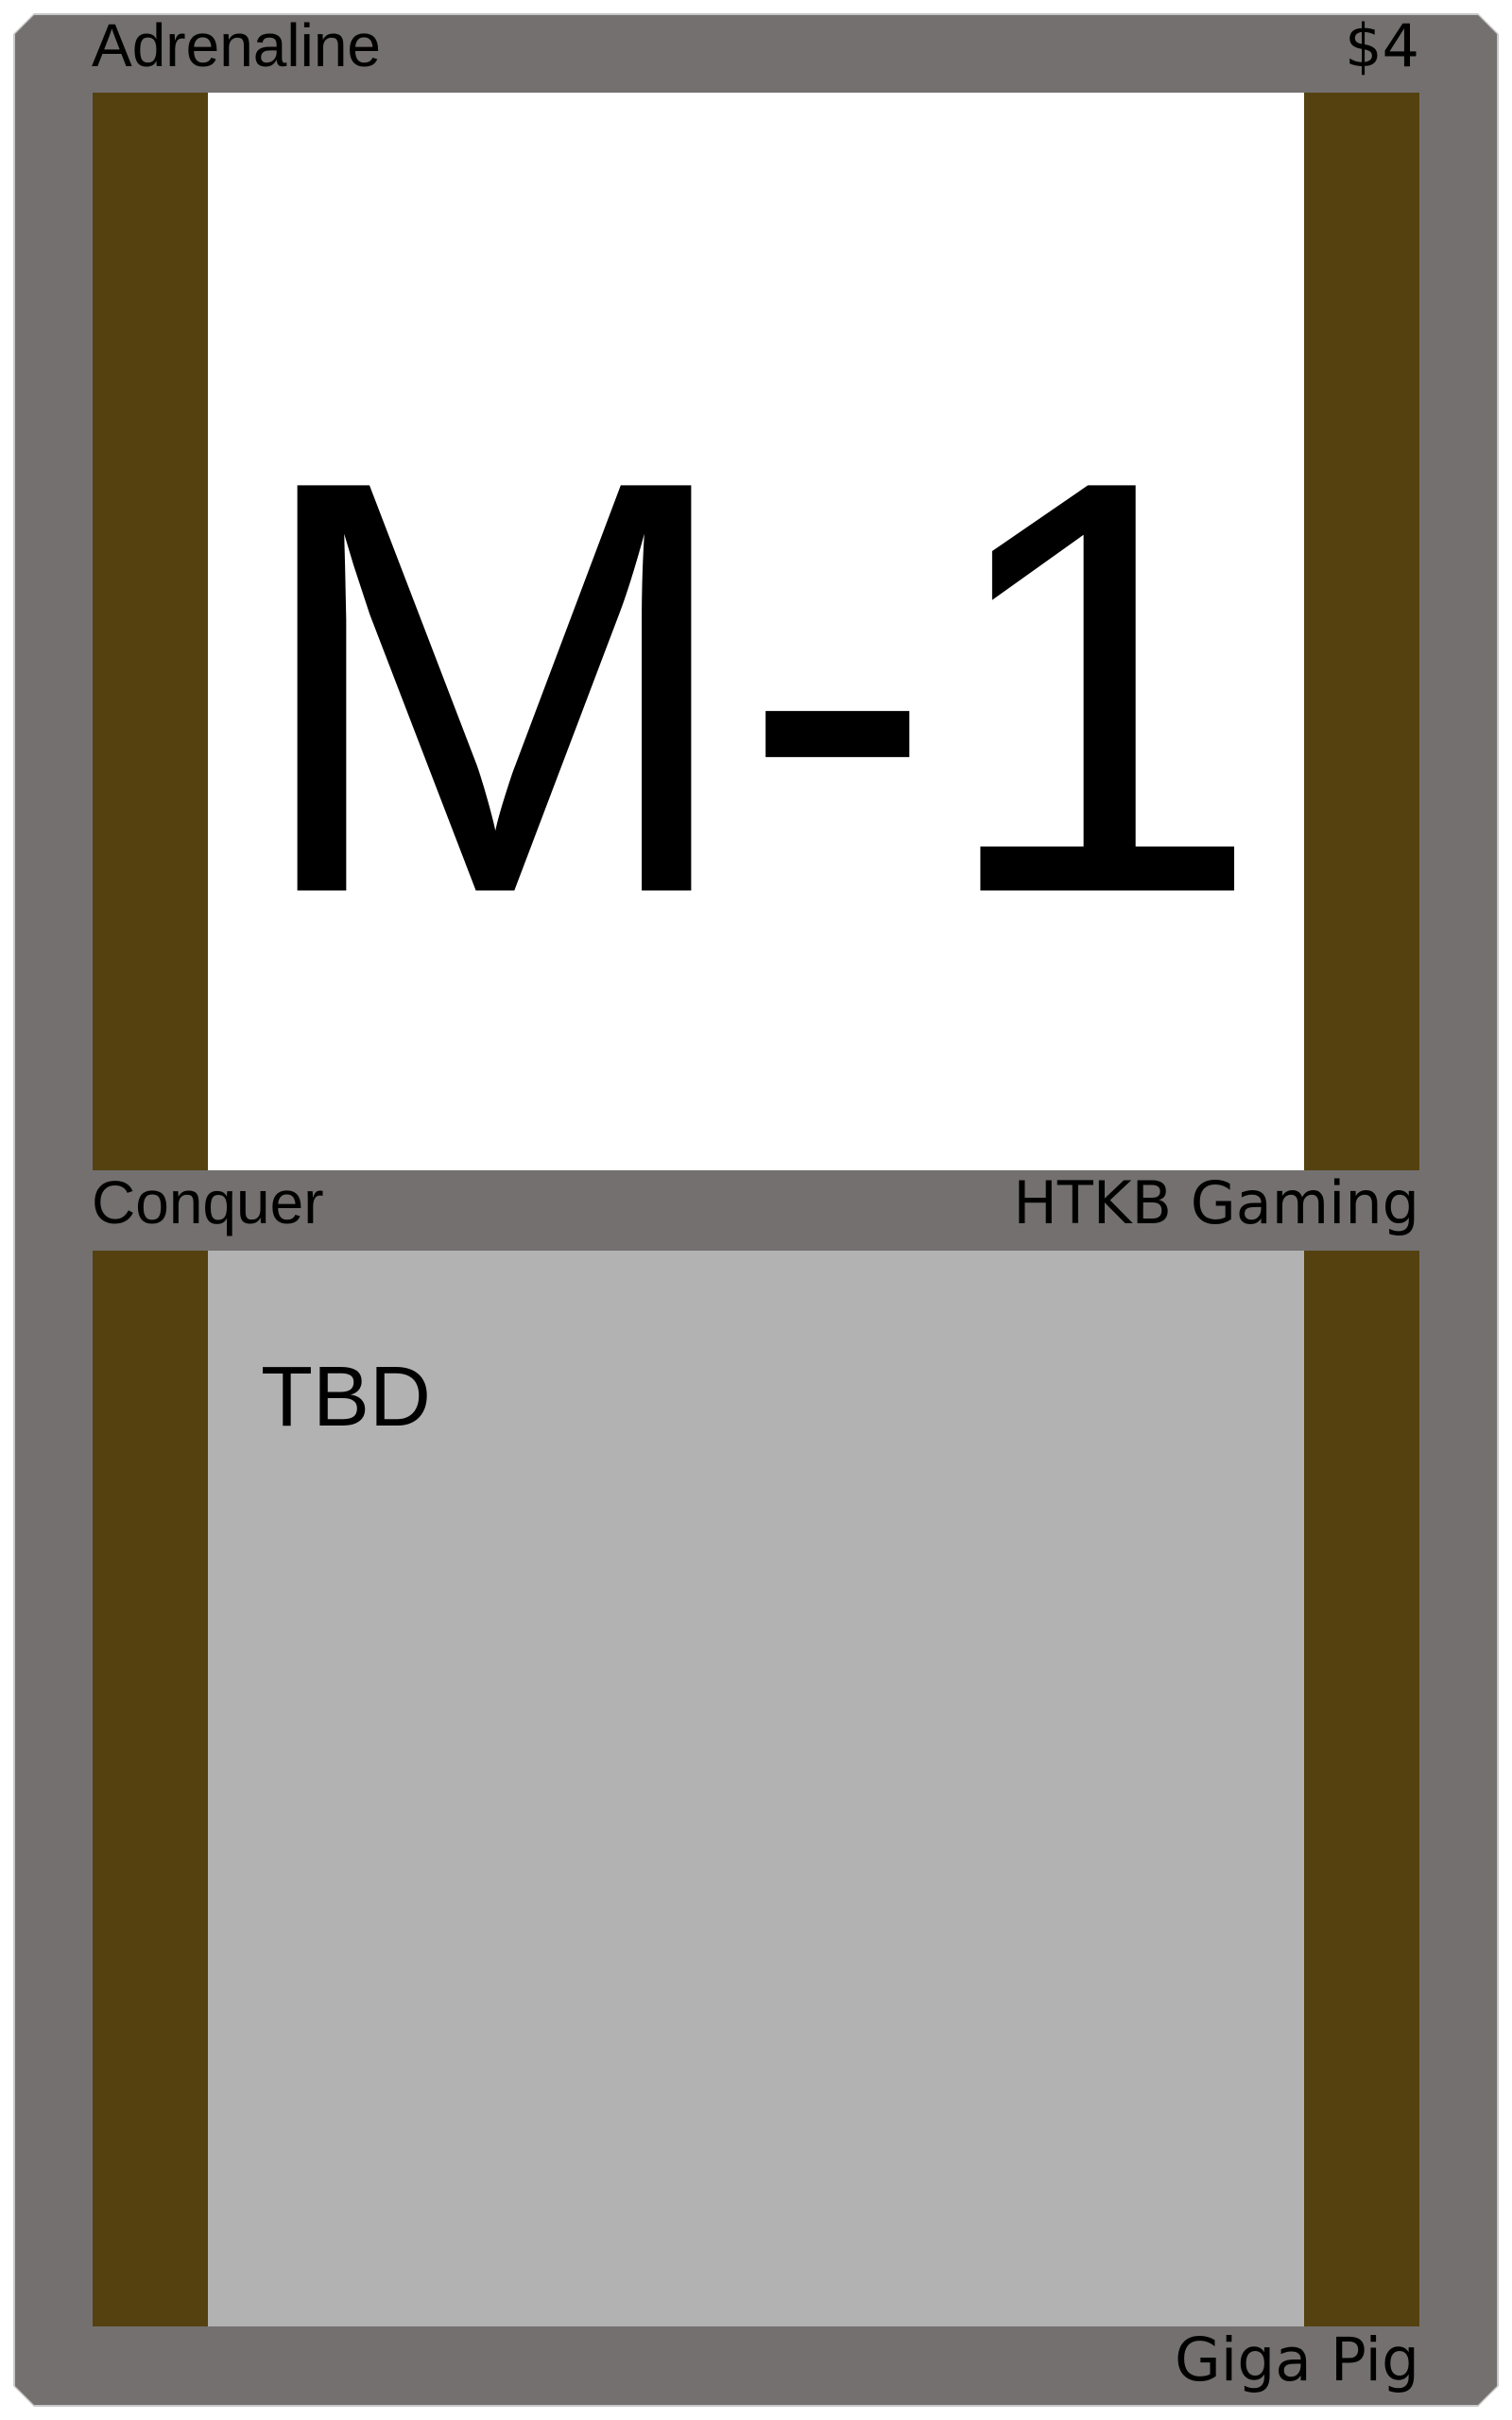  What do you see at coordinates (208, 1202) in the screenshot?
I see `card-type: Conquer` at bounding box center [208, 1202].